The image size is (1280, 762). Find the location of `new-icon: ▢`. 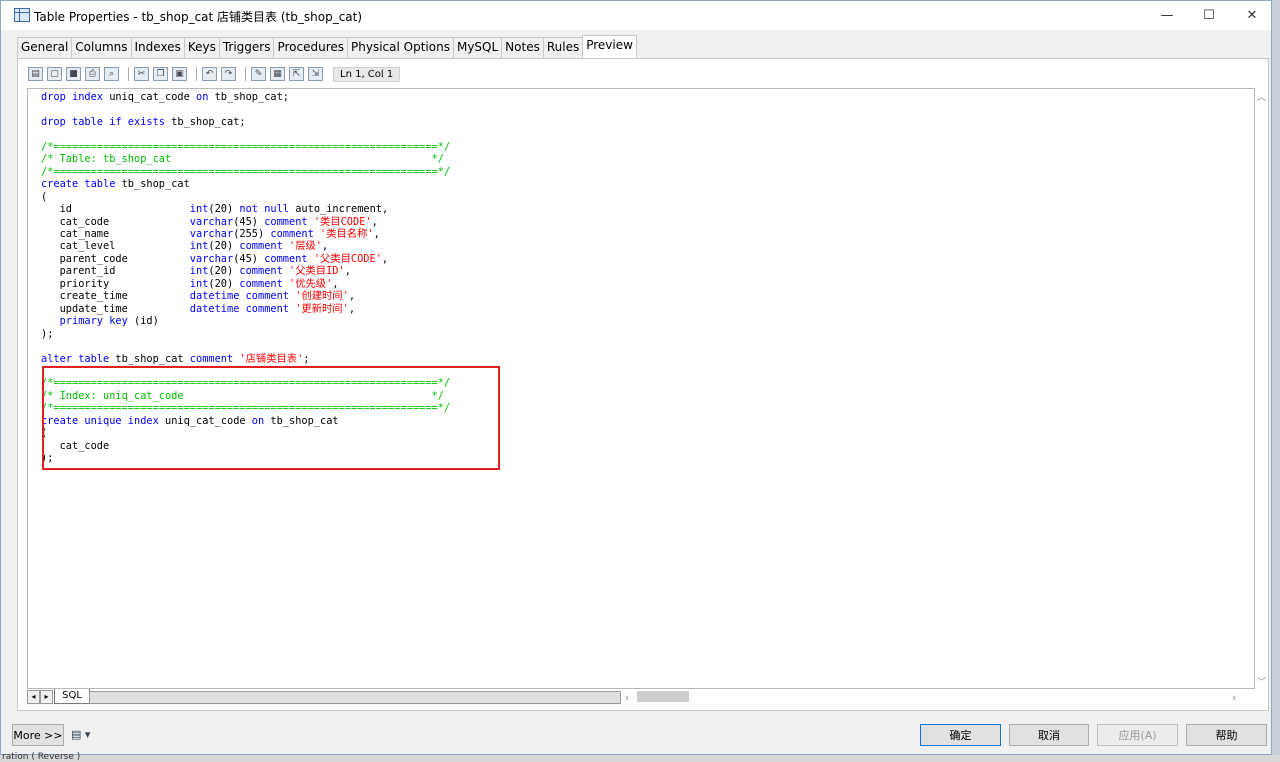

new-icon: ▢ is located at coordinates (54, 74).